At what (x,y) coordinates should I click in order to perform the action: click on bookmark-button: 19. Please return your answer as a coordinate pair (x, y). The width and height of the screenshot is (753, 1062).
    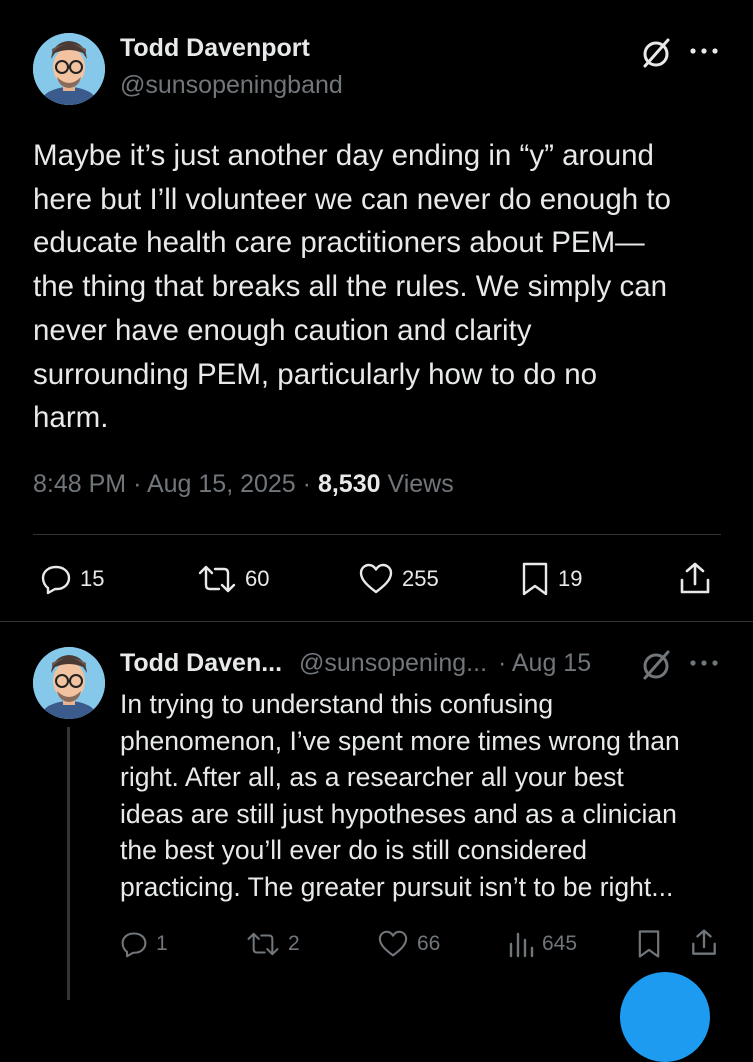
    Looking at the image, I should click on (551, 579).